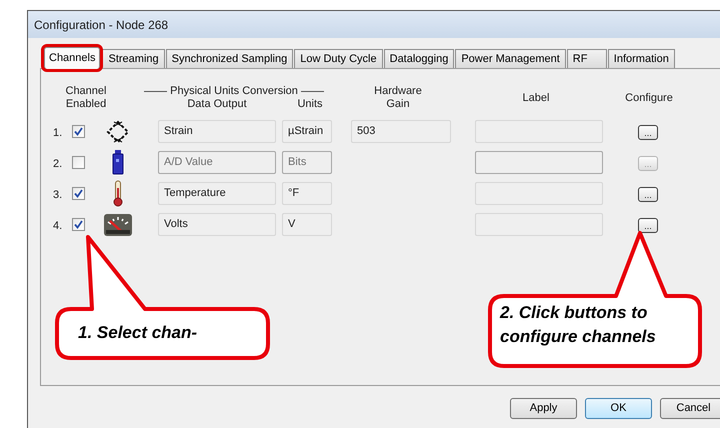 The width and height of the screenshot is (720, 428). Describe the element at coordinates (118, 163) in the screenshot. I see `battery-icon` at that location.